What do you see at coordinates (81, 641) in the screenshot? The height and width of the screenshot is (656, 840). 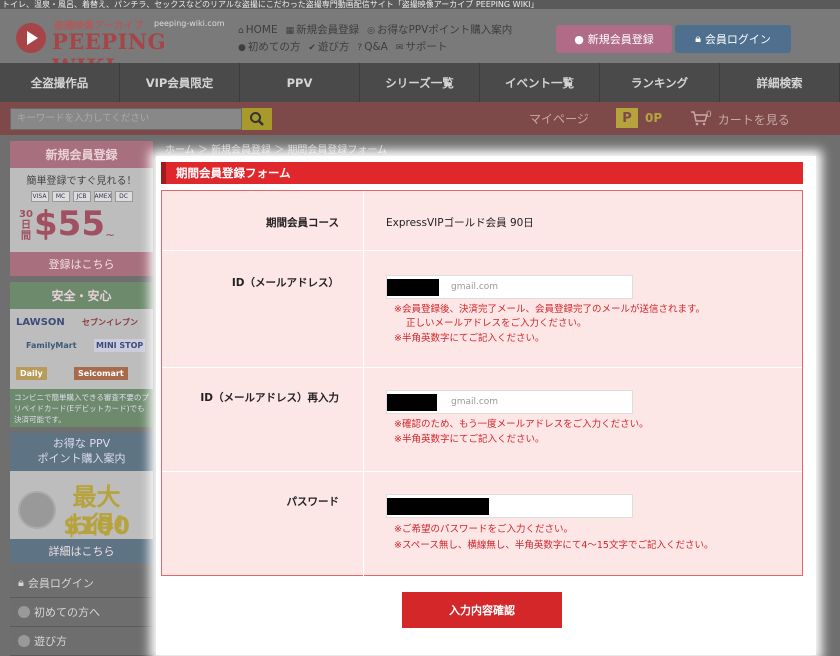 I see `sidebar-item-howto: 遊び方` at bounding box center [81, 641].